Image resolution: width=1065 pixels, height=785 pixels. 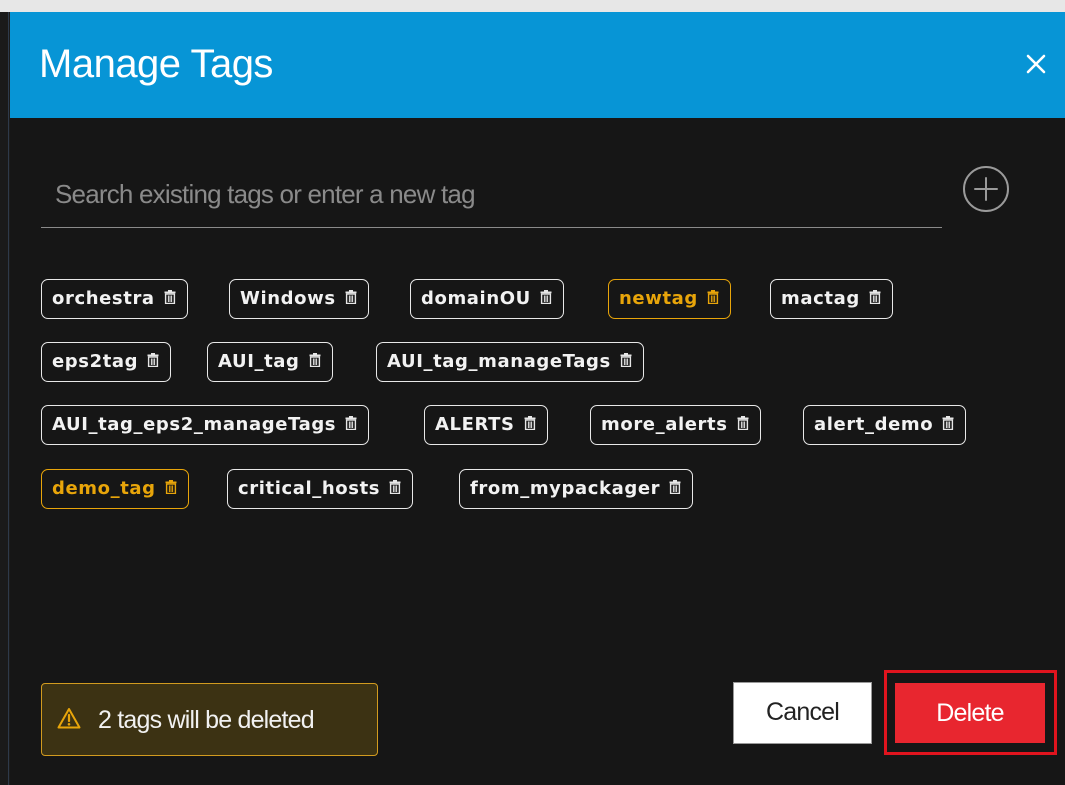 I want to click on tag-aui-tag-managetags: AUI_tag_manageTags, so click(x=510, y=362).